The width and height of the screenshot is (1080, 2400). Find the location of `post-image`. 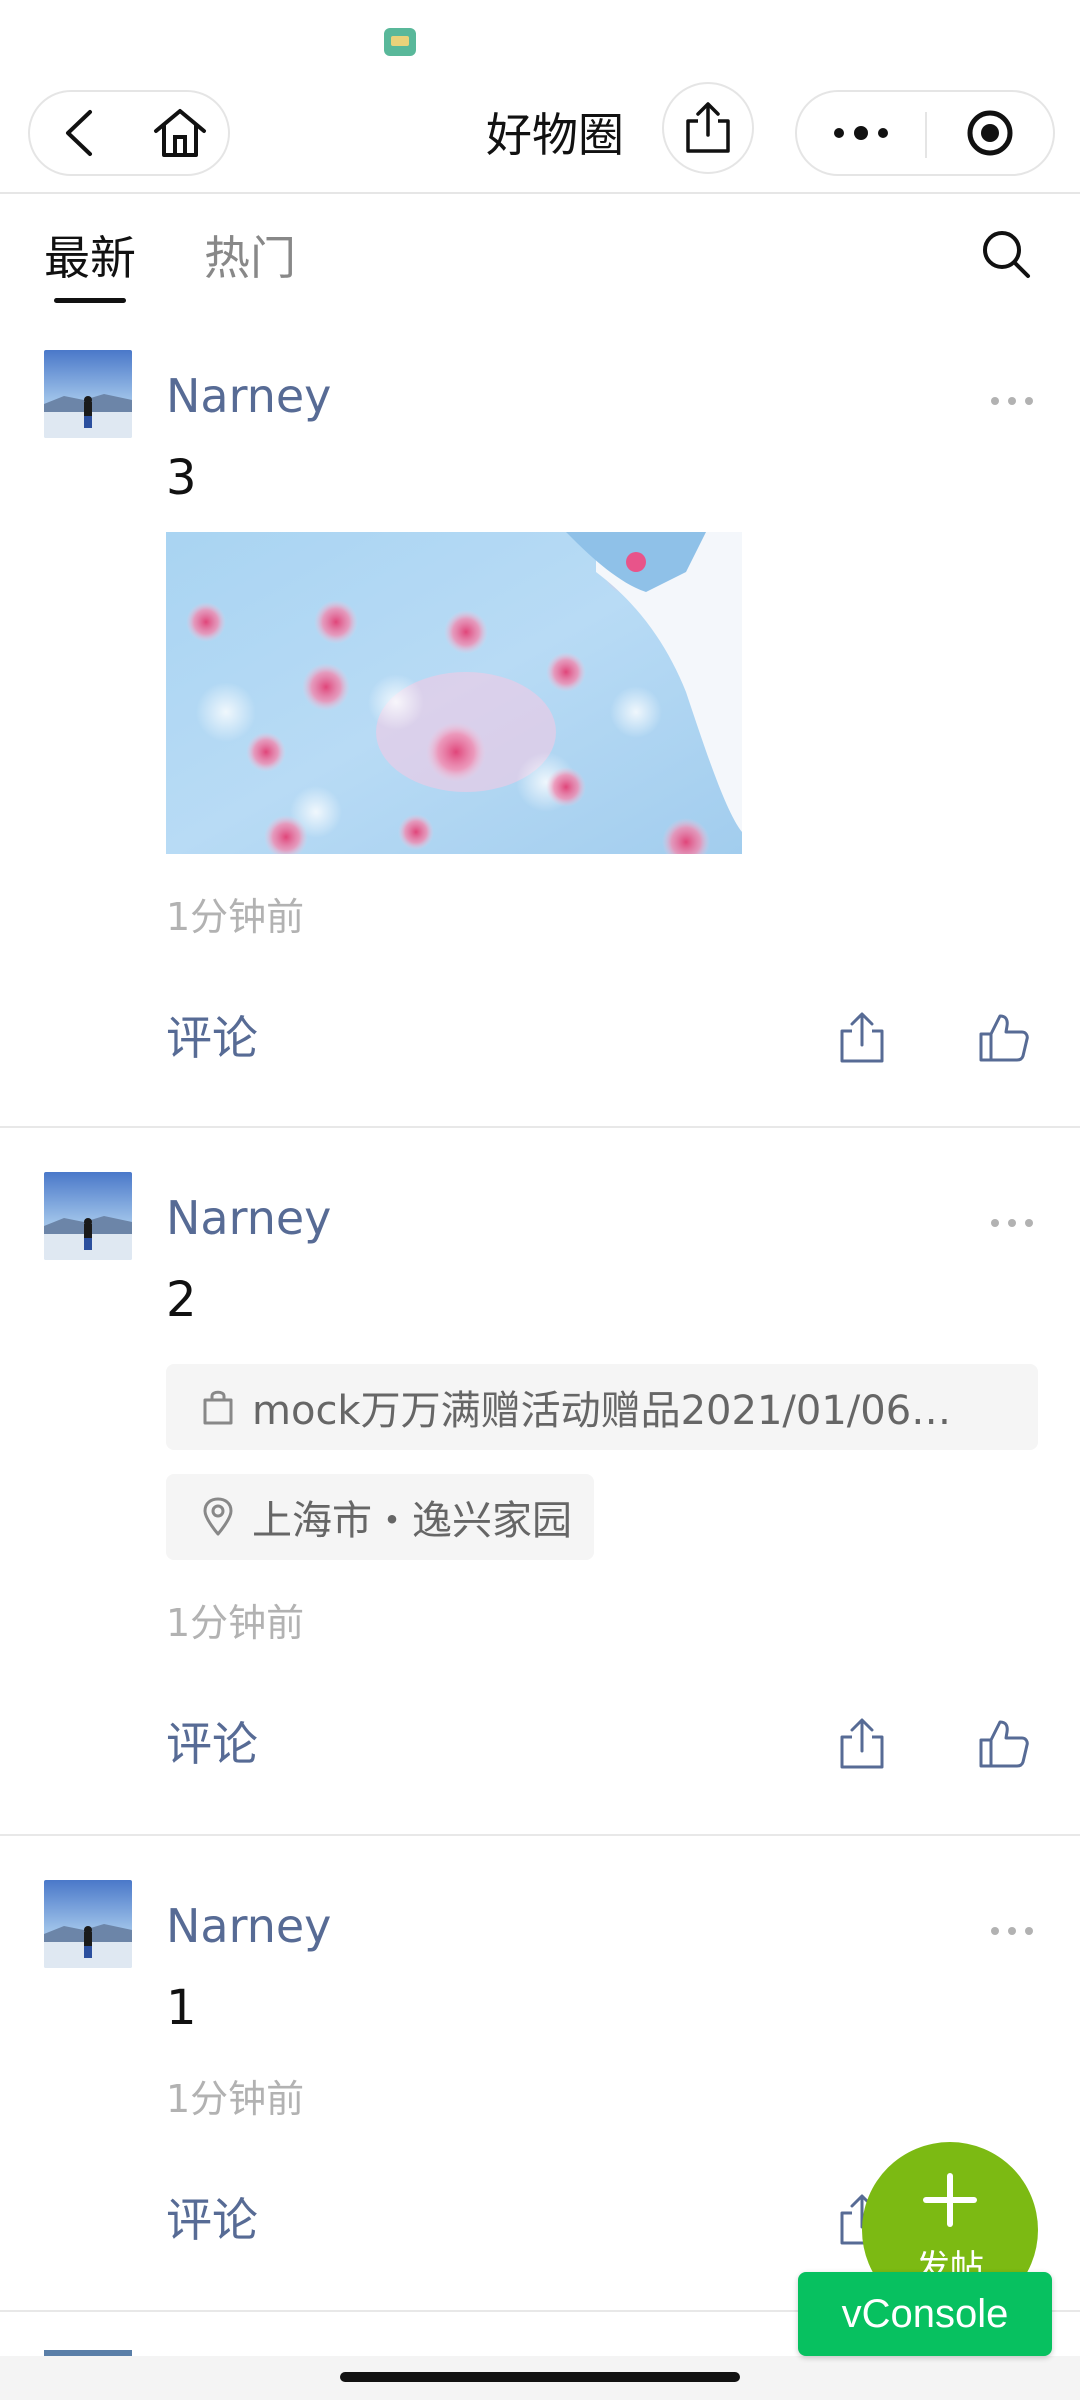

post-image is located at coordinates (454, 693).